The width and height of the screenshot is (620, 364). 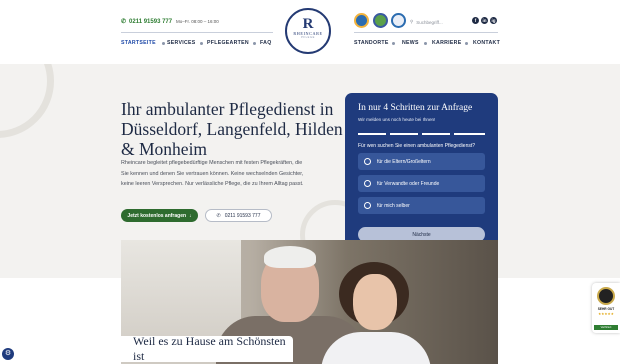 I want to click on logo-tagline: PFLEGE, so click(x=308, y=37).